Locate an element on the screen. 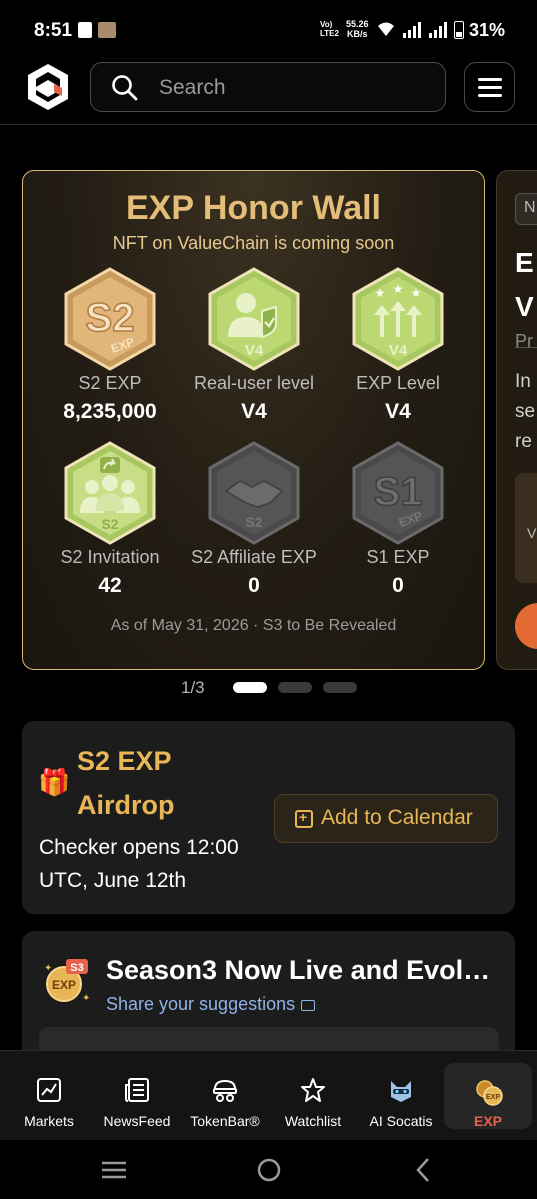 The image size is (537, 1199). recent-apps-icon is located at coordinates (114, 1170).